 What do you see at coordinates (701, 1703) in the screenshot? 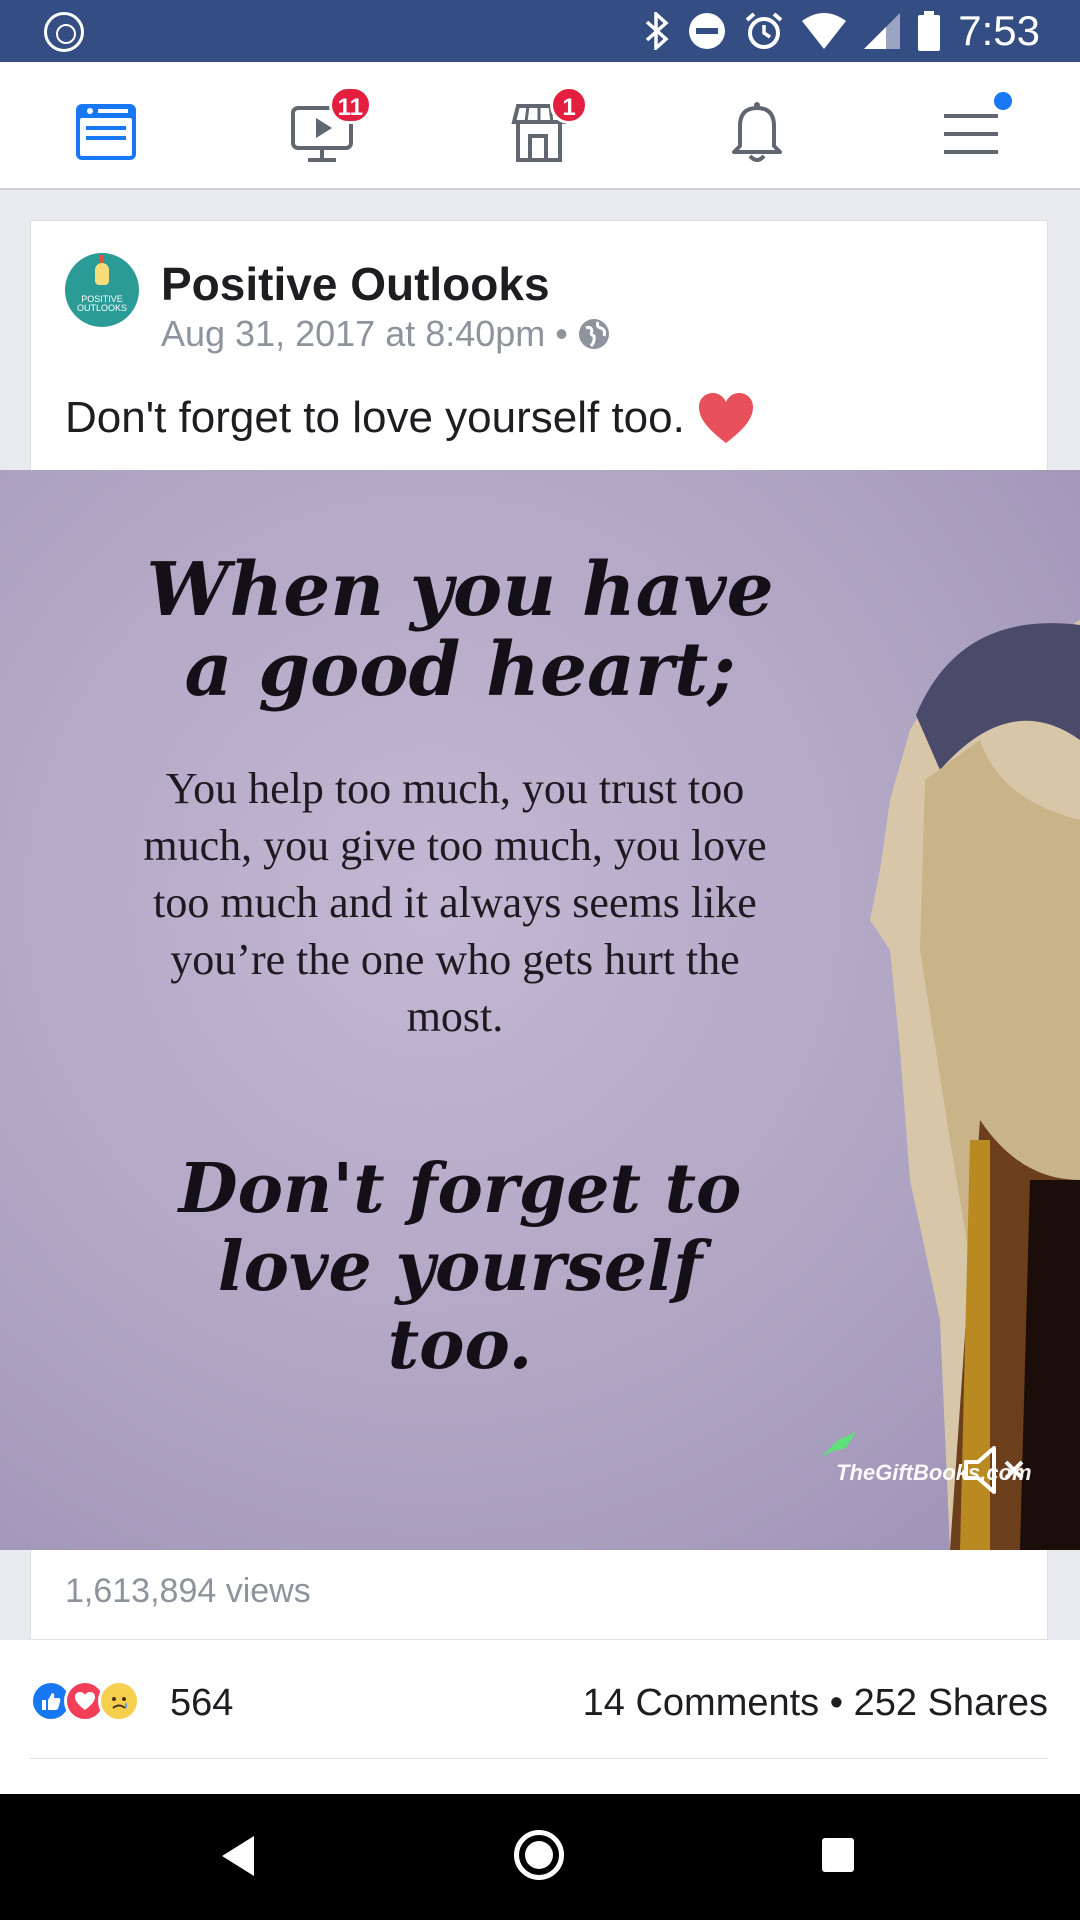
I see `comments-count: 14 Comments` at bounding box center [701, 1703].